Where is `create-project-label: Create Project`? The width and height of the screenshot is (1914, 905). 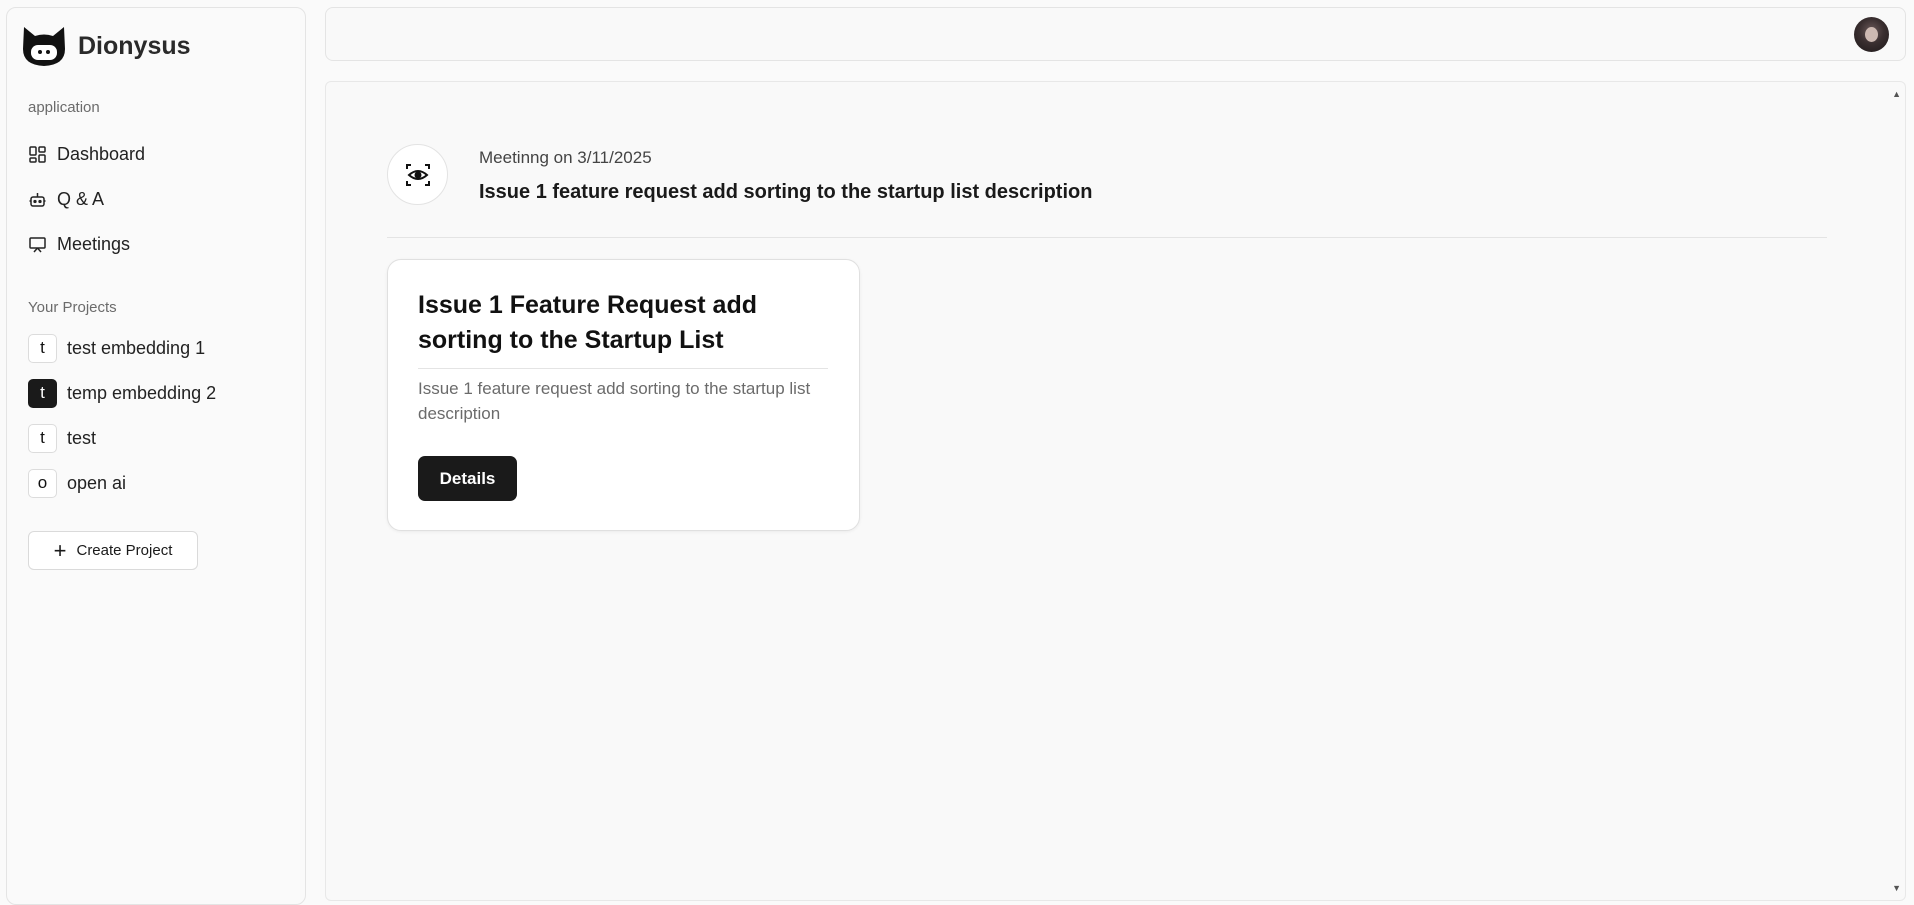 create-project-label: Create Project is located at coordinates (124, 550).